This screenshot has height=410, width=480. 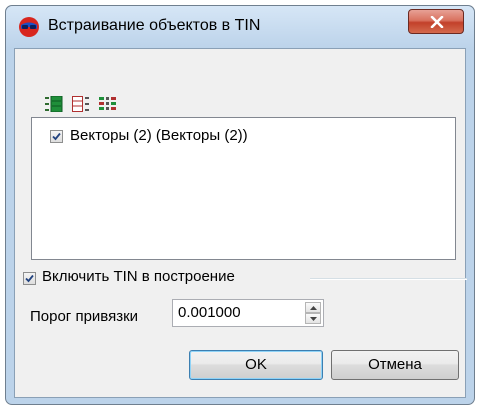 I want to click on title-bar: Встраивание объектов в TIN, so click(x=240, y=27).